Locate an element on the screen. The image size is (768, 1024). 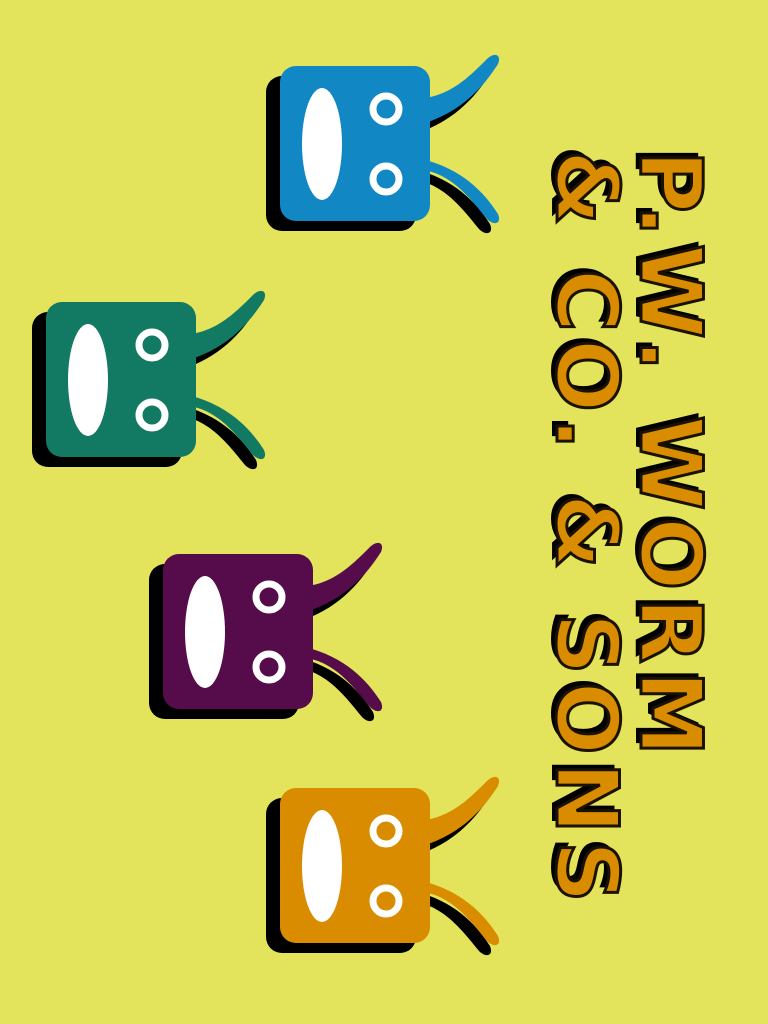
orange-worm is located at coordinates (392, 866).